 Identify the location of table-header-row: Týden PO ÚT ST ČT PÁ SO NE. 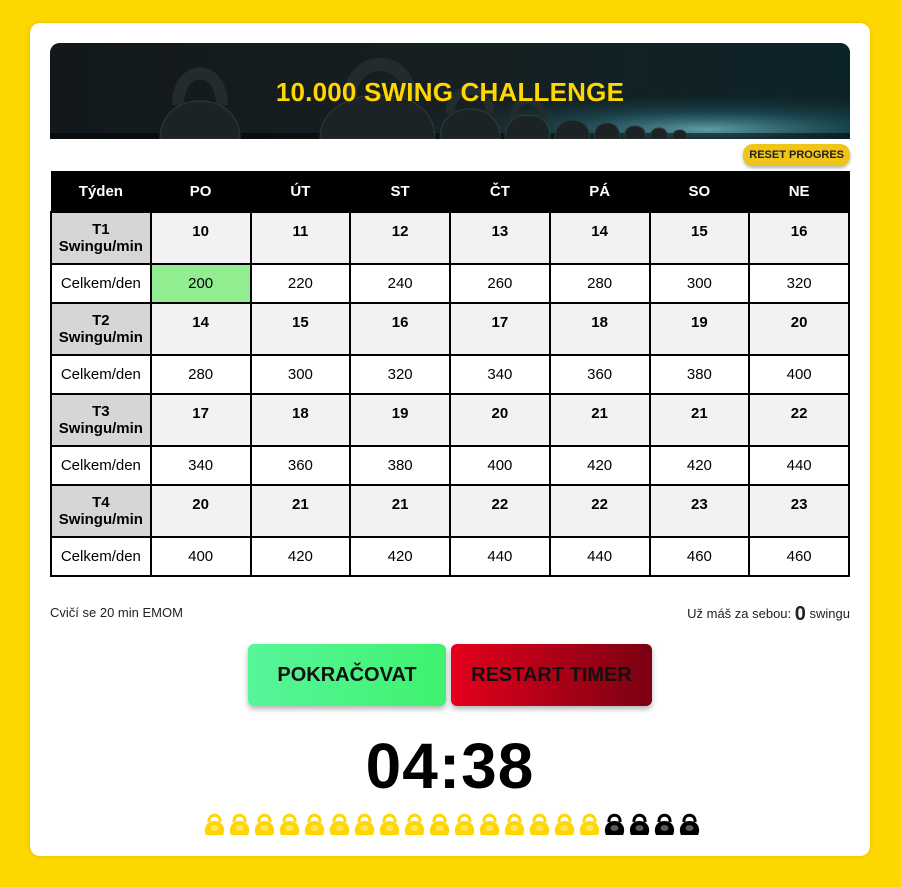
(450, 192).